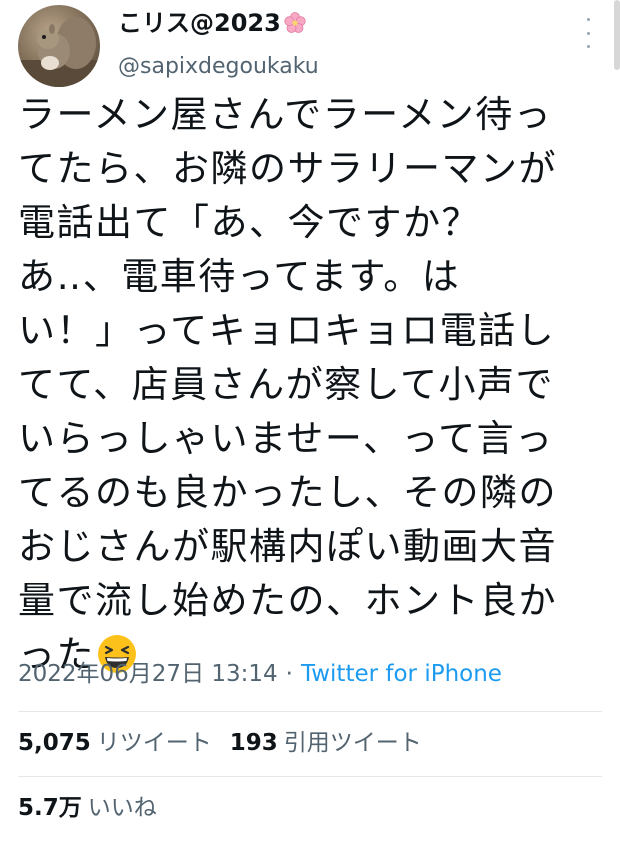 The width and height of the screenshot is (620, 843). Describe the element at coordinates (148, 674) in the screenshot. I see `timestamp: 2022年06月27日 13:14` at that location.